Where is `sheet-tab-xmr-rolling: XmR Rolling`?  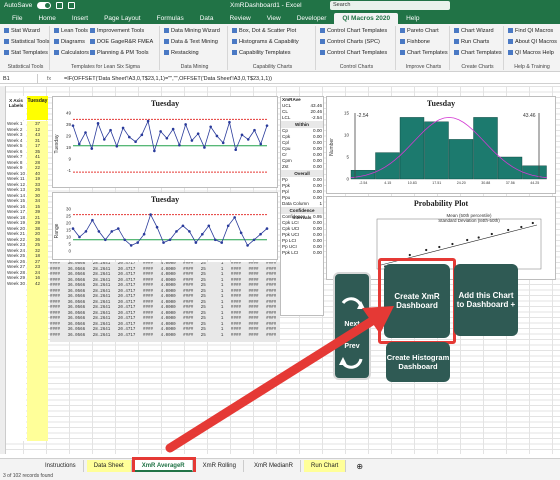
sheet-tab-xmr-rolling: XmR Rolling is located at coordinates (220, 465).